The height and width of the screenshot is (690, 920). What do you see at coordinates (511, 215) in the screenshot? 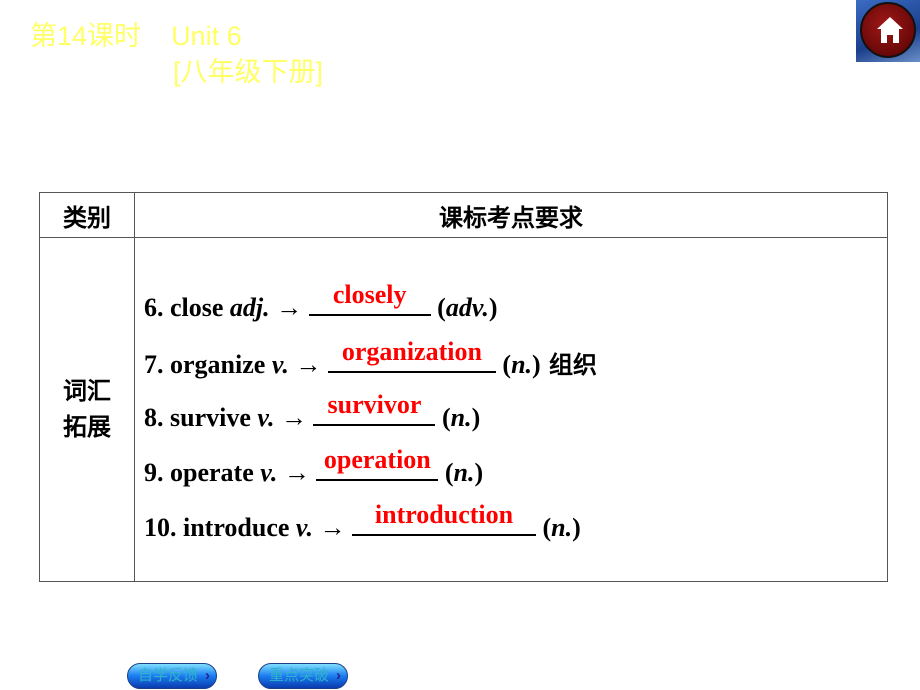
I see `header-requirements: 课标考点要求` at bounding box center [511, 215].